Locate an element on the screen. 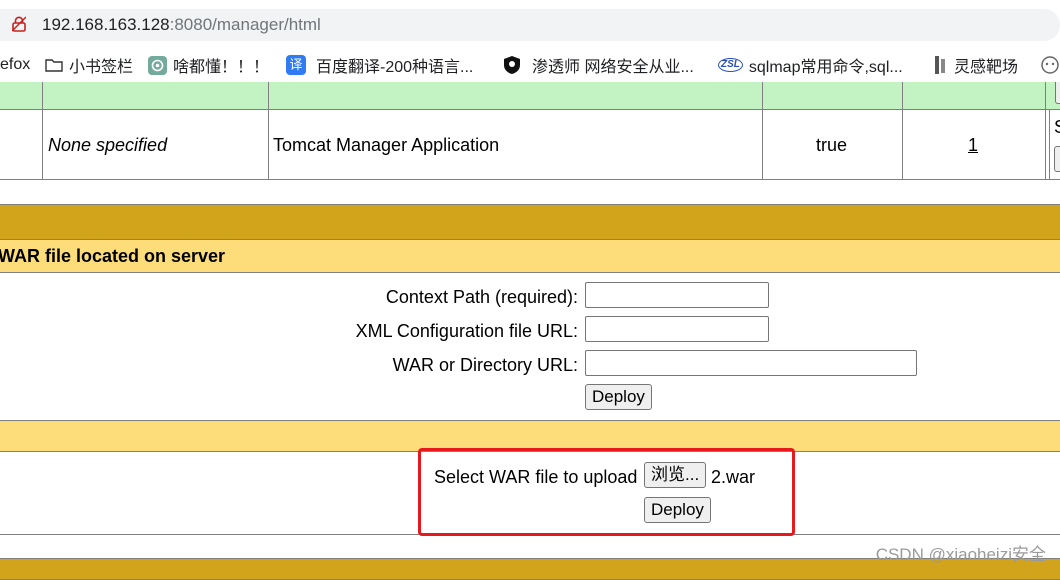  url-text: 192.168.163.128:8080/manager/html is located at coordinates (181, 25).